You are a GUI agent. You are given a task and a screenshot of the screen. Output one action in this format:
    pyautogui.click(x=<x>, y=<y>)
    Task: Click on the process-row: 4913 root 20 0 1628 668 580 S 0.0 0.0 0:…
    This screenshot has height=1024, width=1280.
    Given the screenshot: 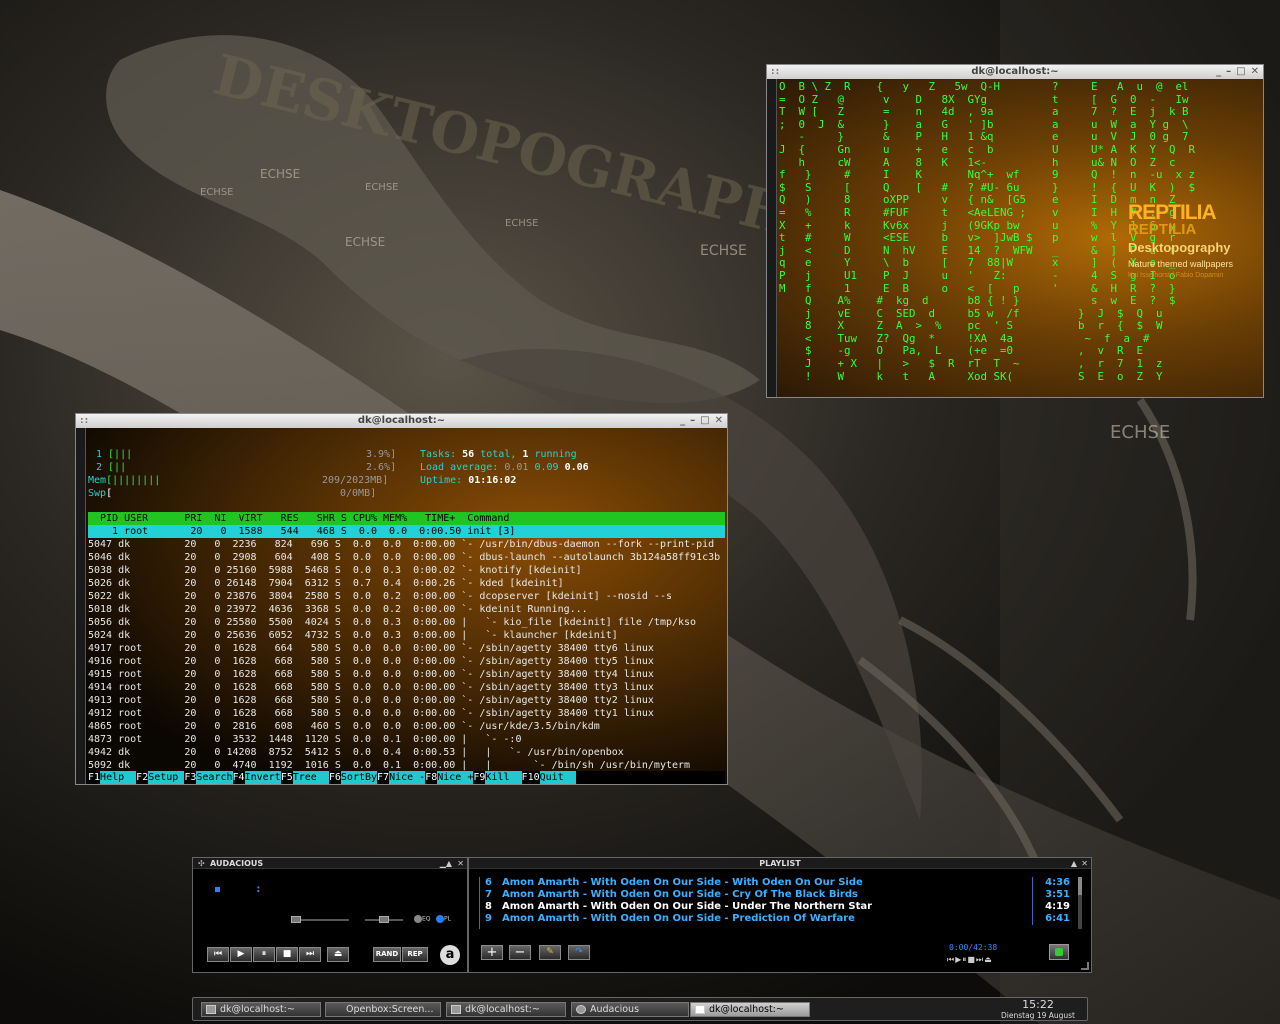 What is the action you would take?
    pyautogui.click(x=371, y=700)
    